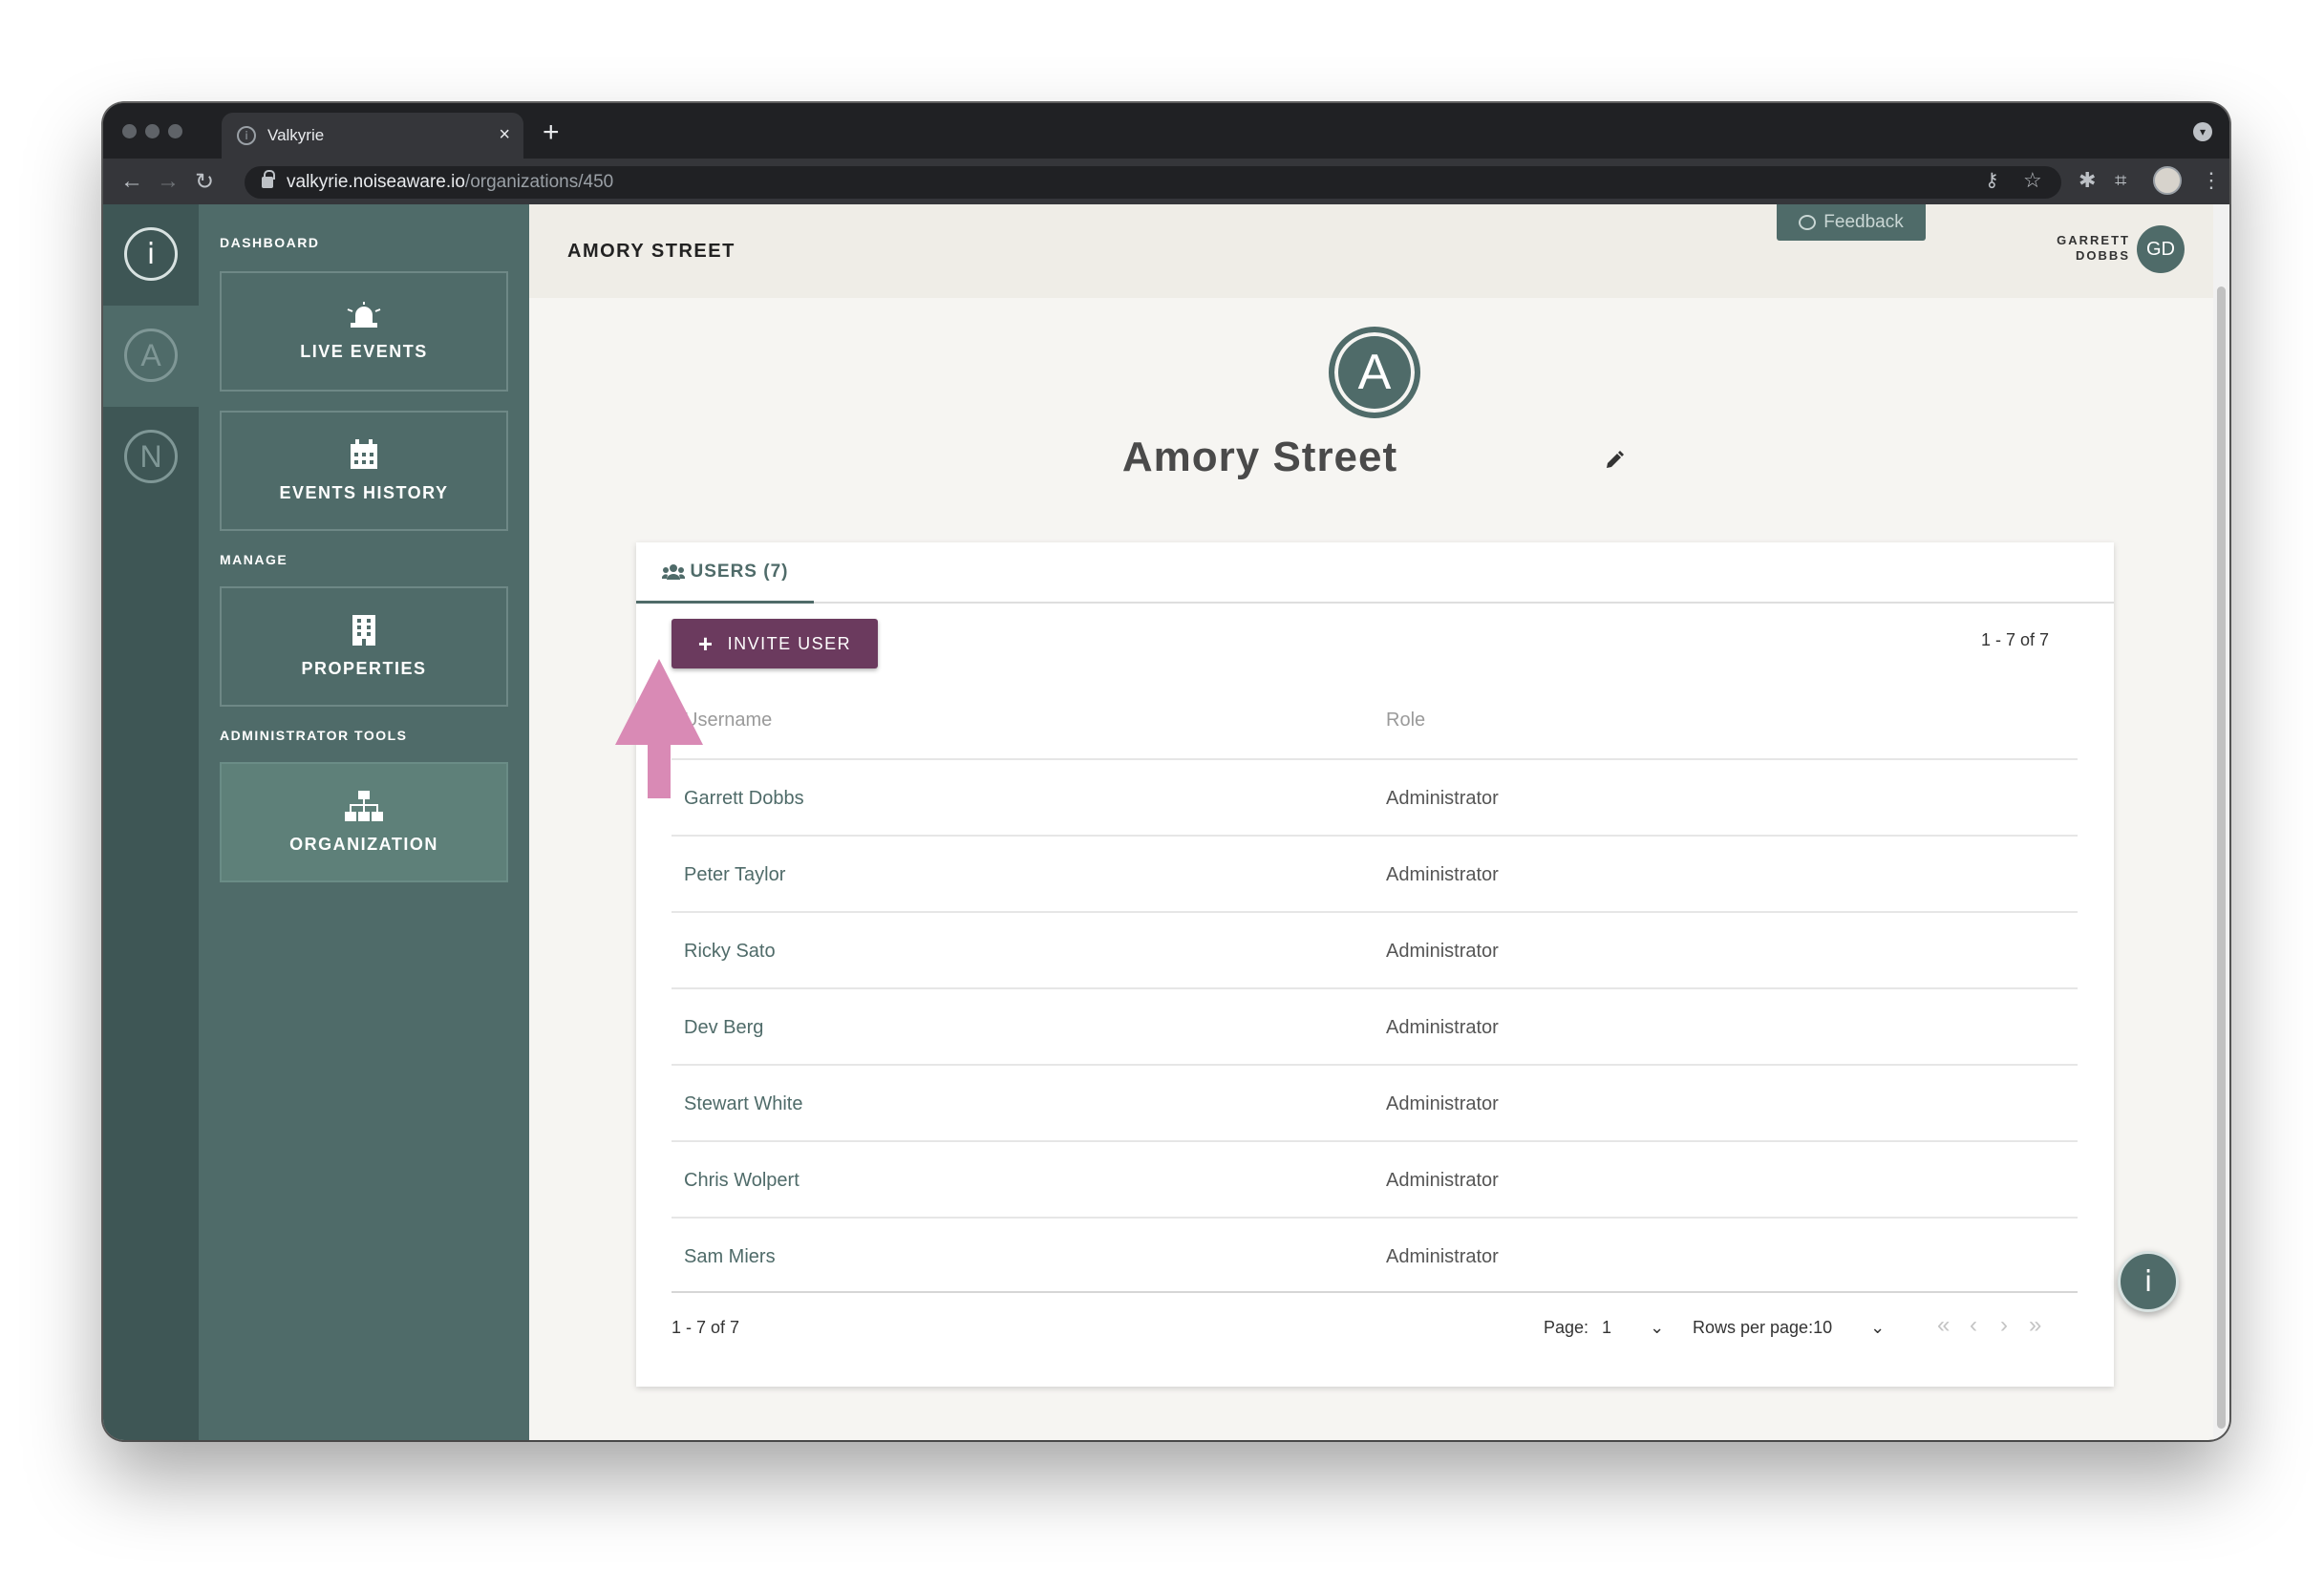 This screenshot has height=1569, width=2324. What do you see at coordinates (364, 492) in the screenshot?
I see `nav-events-history-label: EVENTS HISTORY` at bounding box center [364, 492].